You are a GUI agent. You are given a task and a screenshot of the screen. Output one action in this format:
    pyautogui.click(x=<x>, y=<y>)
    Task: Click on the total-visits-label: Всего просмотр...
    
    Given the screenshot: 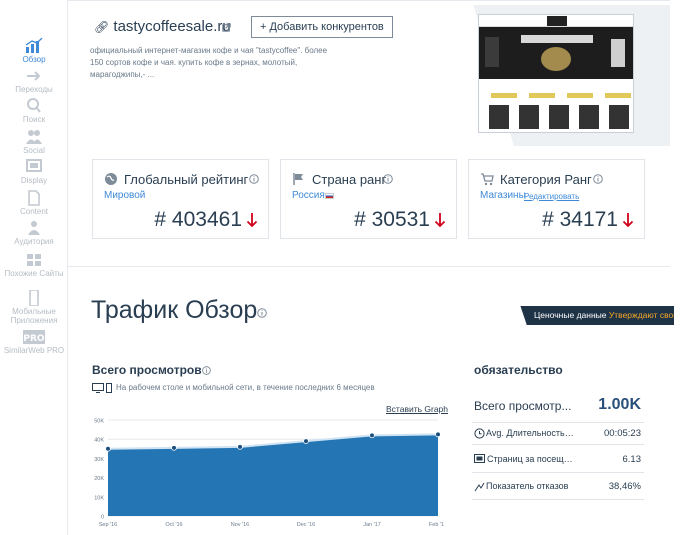 What is the action you would take?
    pyautogui.click(x=523, y=406)
    